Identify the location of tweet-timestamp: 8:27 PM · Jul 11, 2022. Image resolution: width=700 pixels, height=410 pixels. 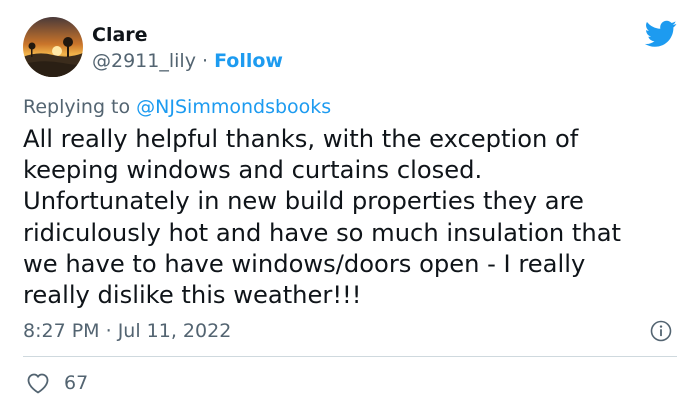
(127, 331).